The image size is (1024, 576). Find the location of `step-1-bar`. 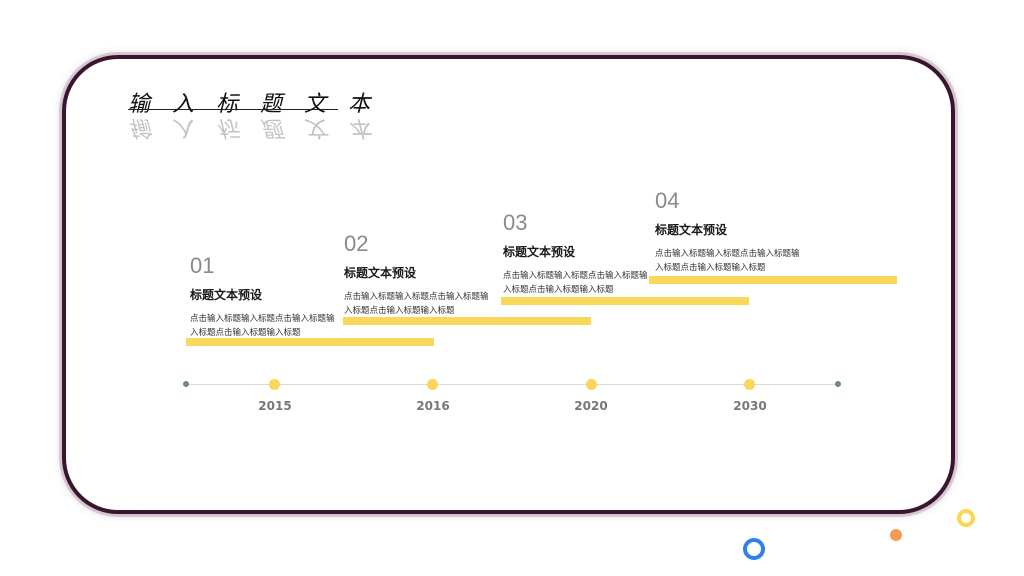

step-1-bar is located at coordinates (310, 342).